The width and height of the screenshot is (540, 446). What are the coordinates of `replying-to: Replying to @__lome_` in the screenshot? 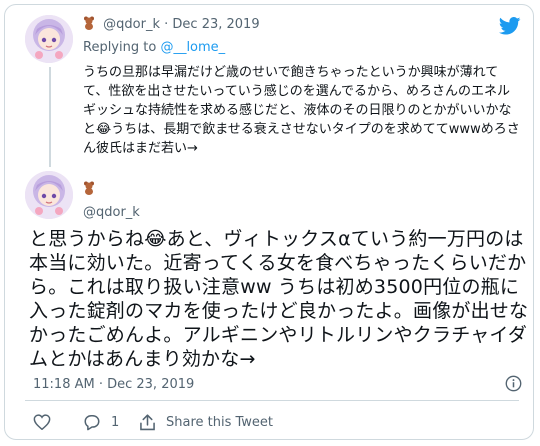 It's located at (154, 47).